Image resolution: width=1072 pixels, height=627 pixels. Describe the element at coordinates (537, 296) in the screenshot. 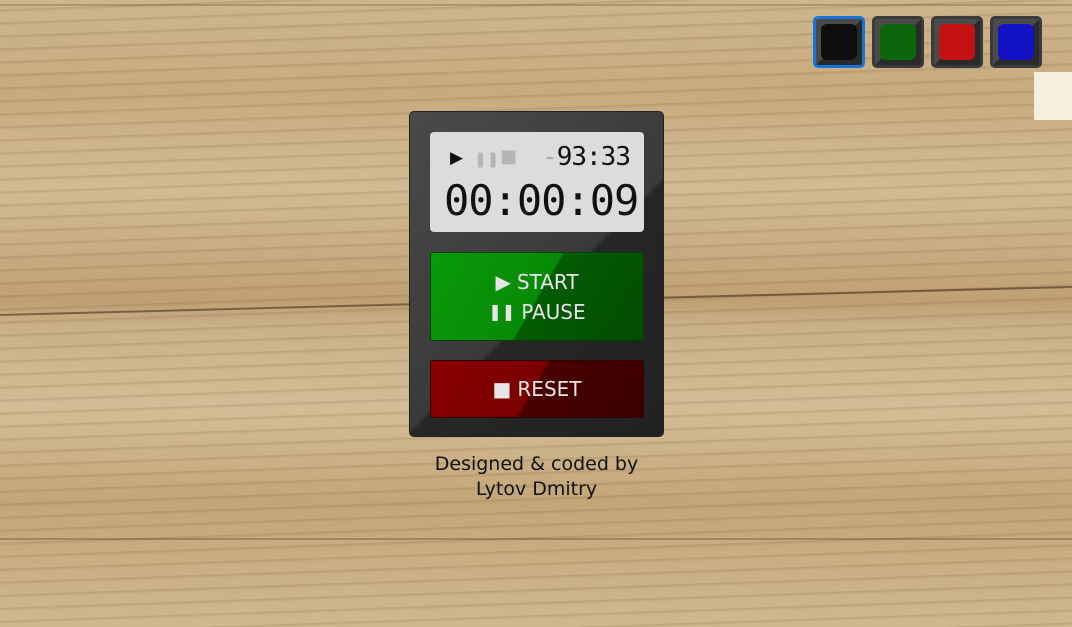

I see `start-pause-button: ▶ START ❚❚ PAUSE` at that location.